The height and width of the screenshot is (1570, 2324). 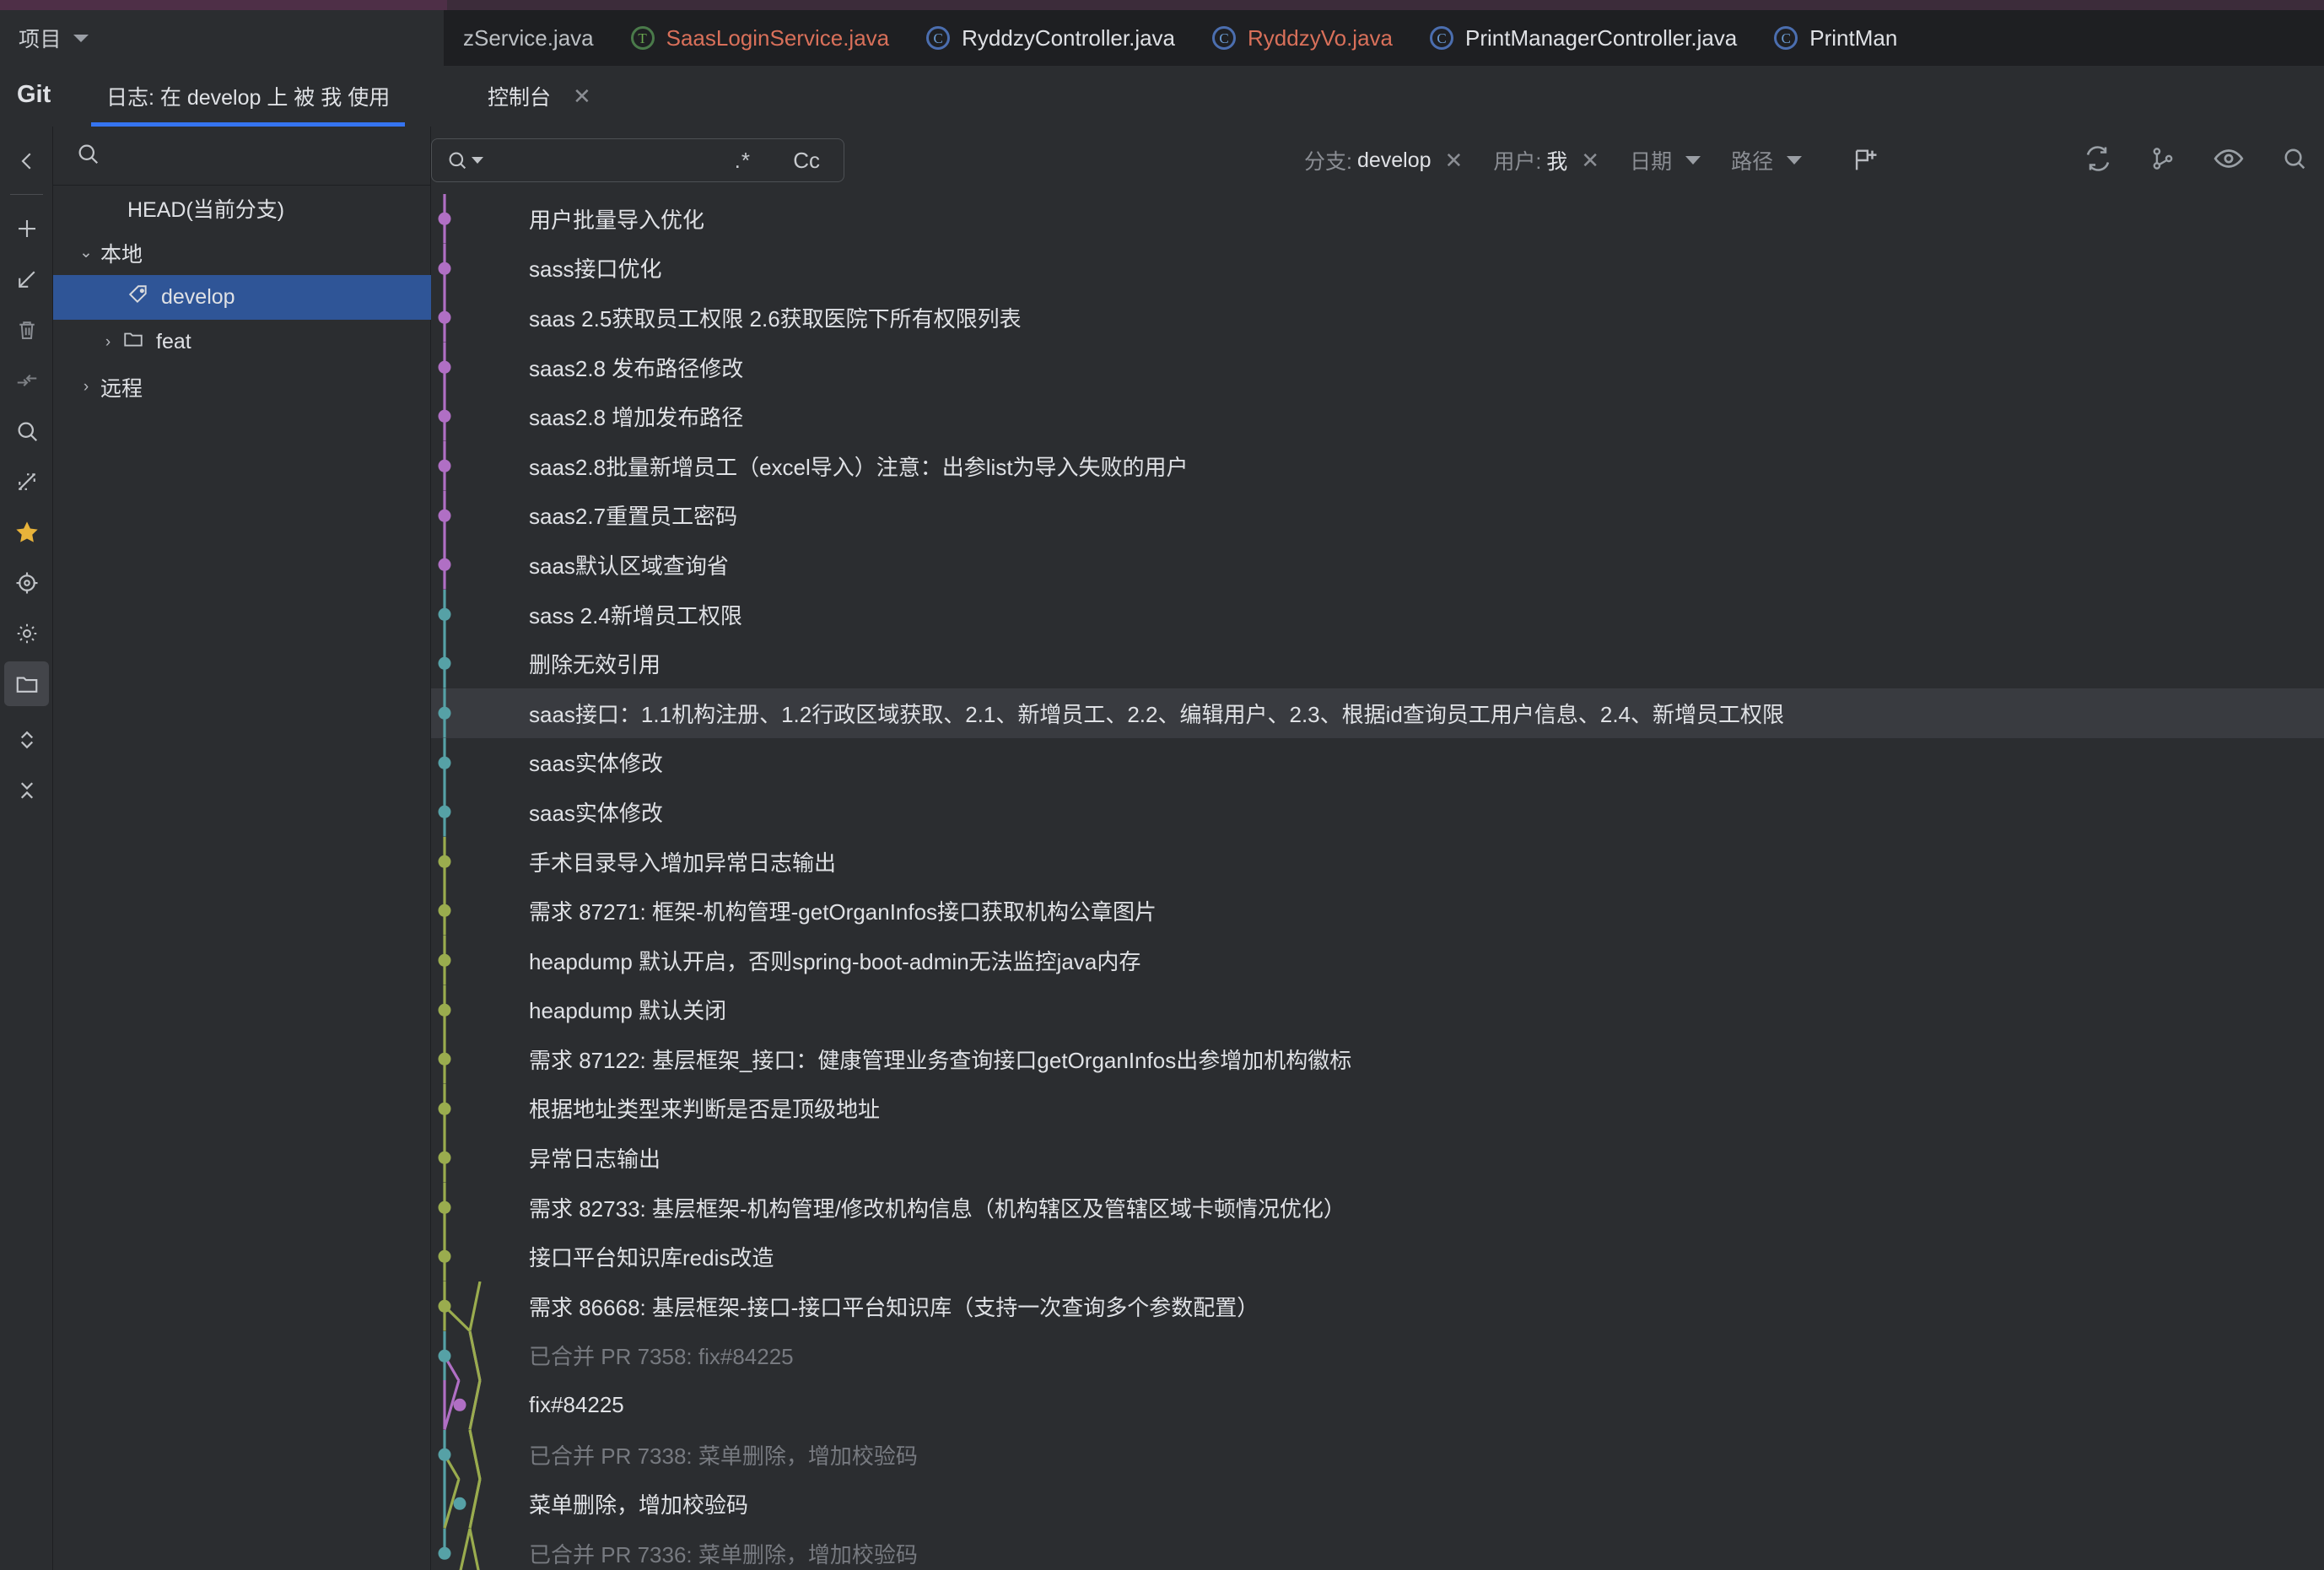 What do you see at coordinates (1665, 160) in the screenshot?
I see `filter-chip-date: 日期` at bounding box center [1665, 160].